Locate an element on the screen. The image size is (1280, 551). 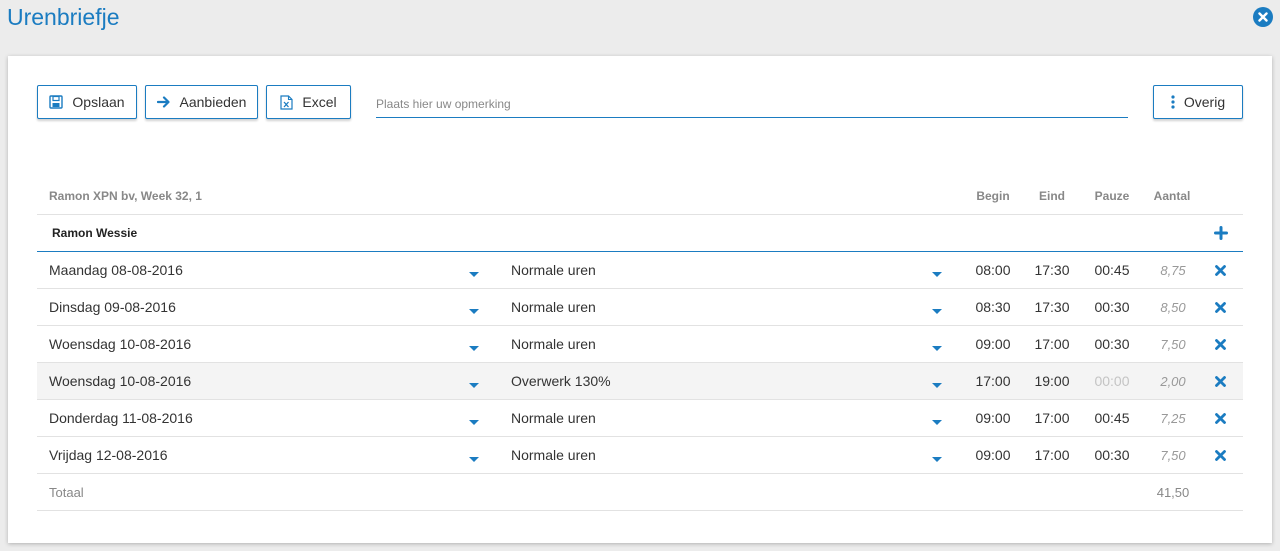
timesheet-caption: Ramon XPN bv, Week 32, 1 is located at coordinates (125, 196).